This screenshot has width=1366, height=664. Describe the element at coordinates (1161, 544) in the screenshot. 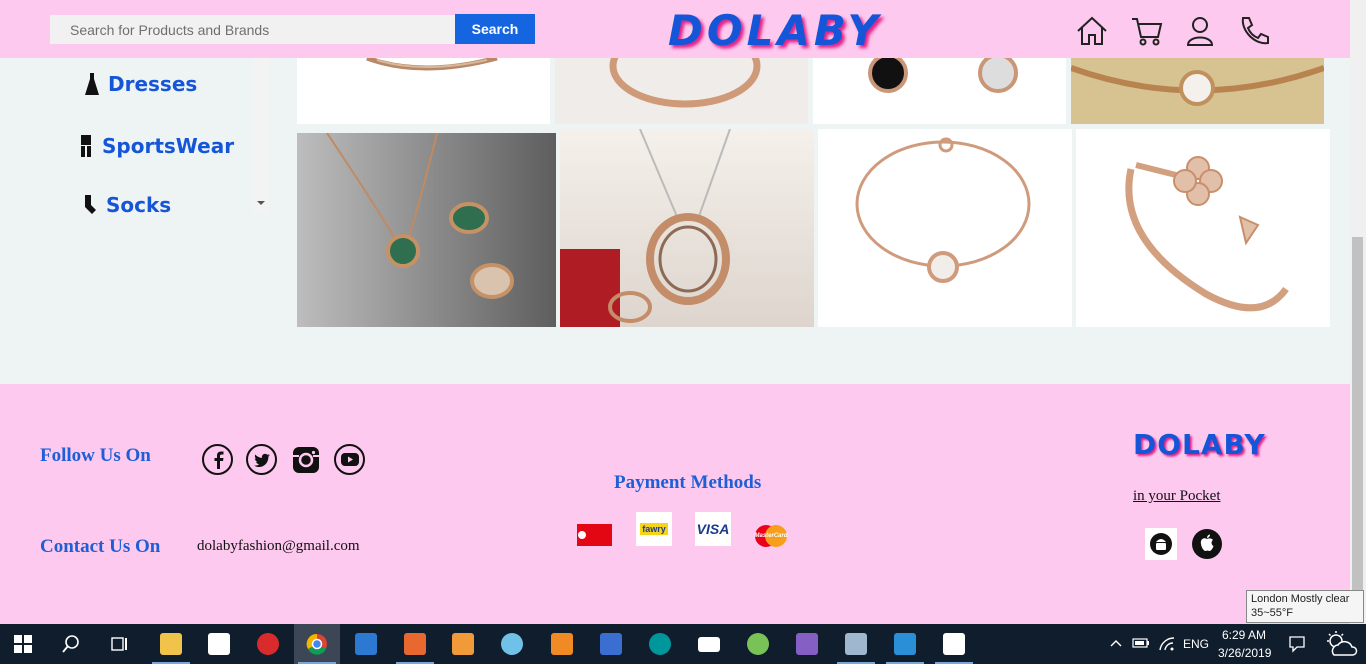

I see `android-icon` at that location.